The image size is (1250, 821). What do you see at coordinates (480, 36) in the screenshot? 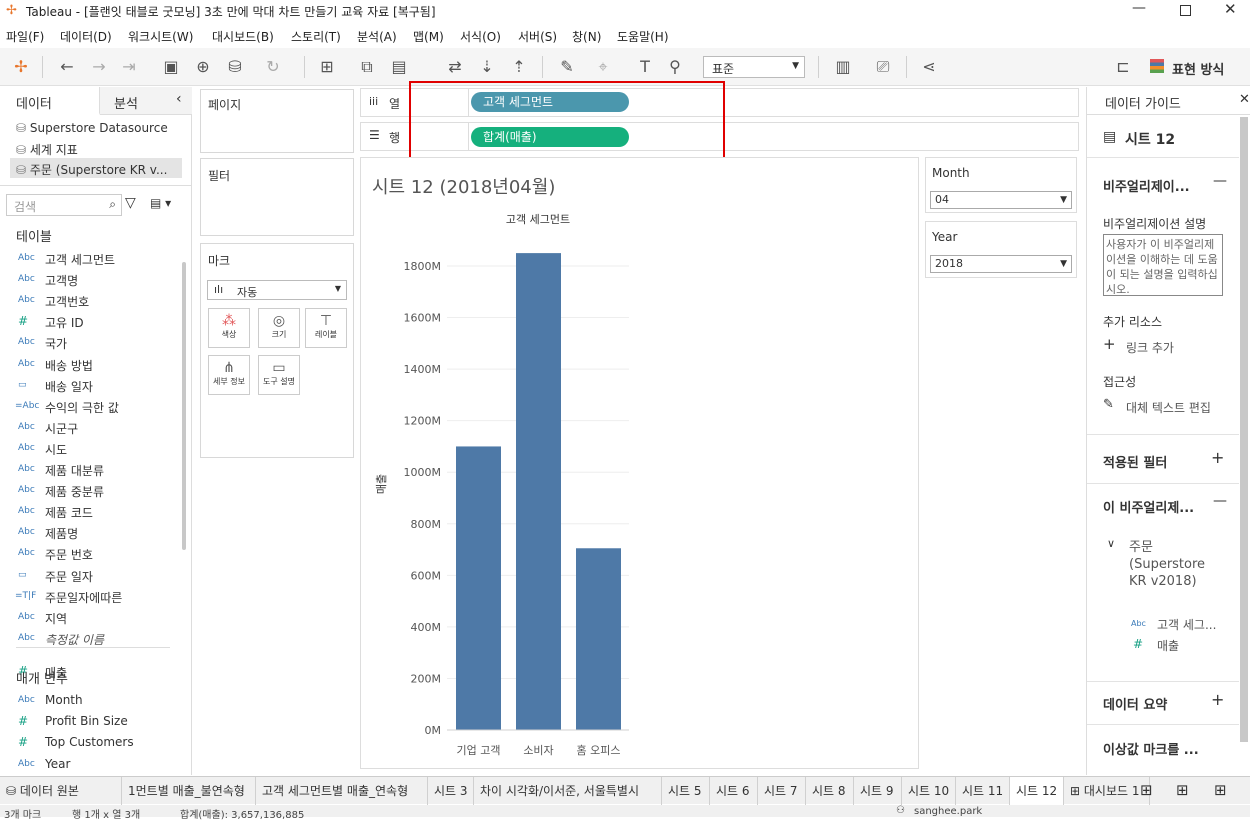
I see `menu-format: 서식(O)` at bounding box center [480, 36].